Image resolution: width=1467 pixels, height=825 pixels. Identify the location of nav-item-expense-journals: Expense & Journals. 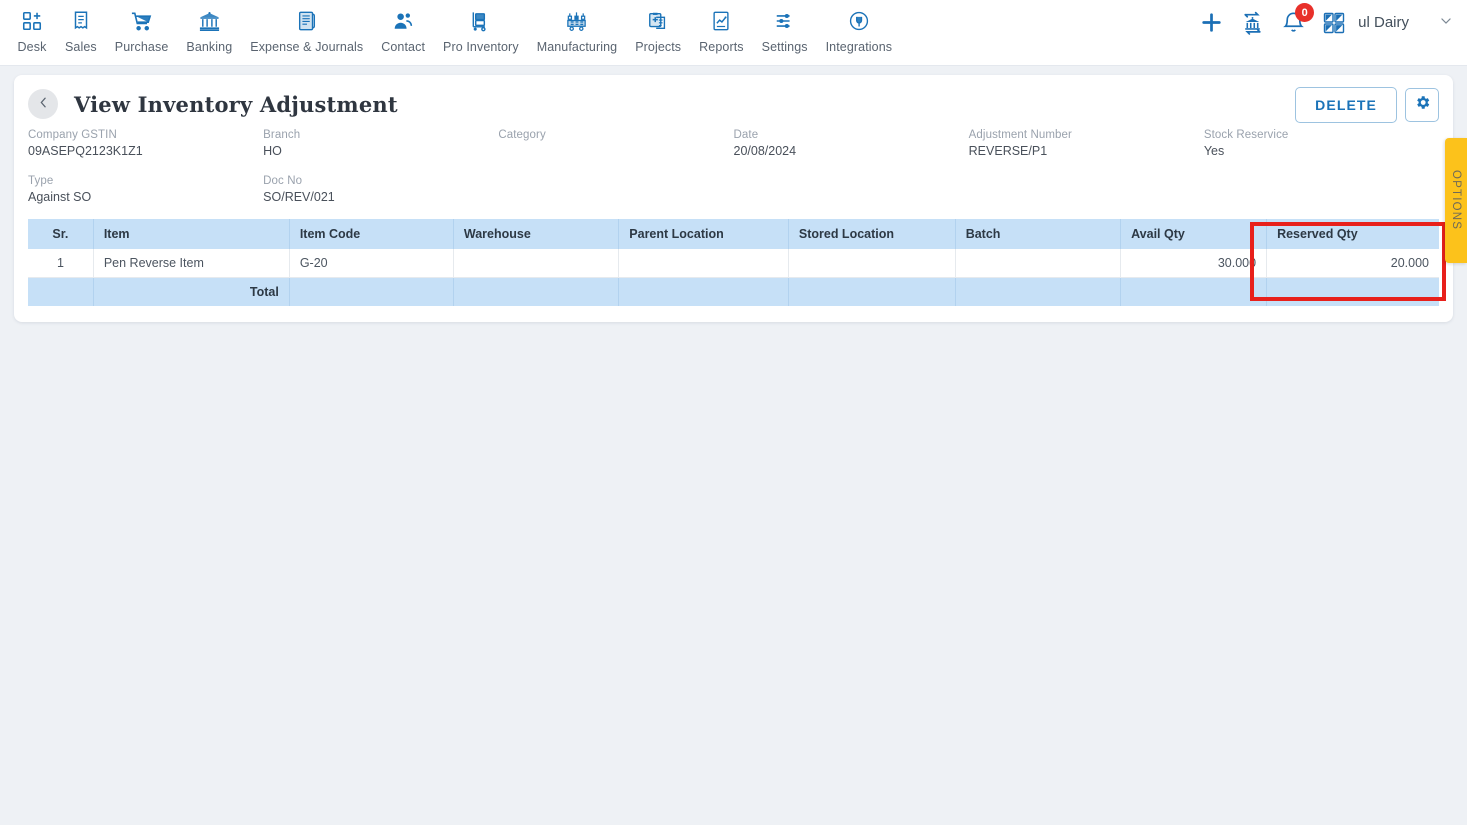
(306, 27).